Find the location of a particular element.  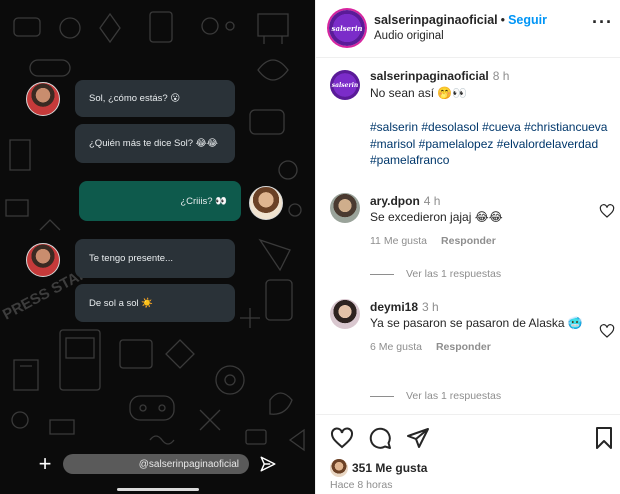

caption-avatar: salserin is located at coordinates (345, 85).